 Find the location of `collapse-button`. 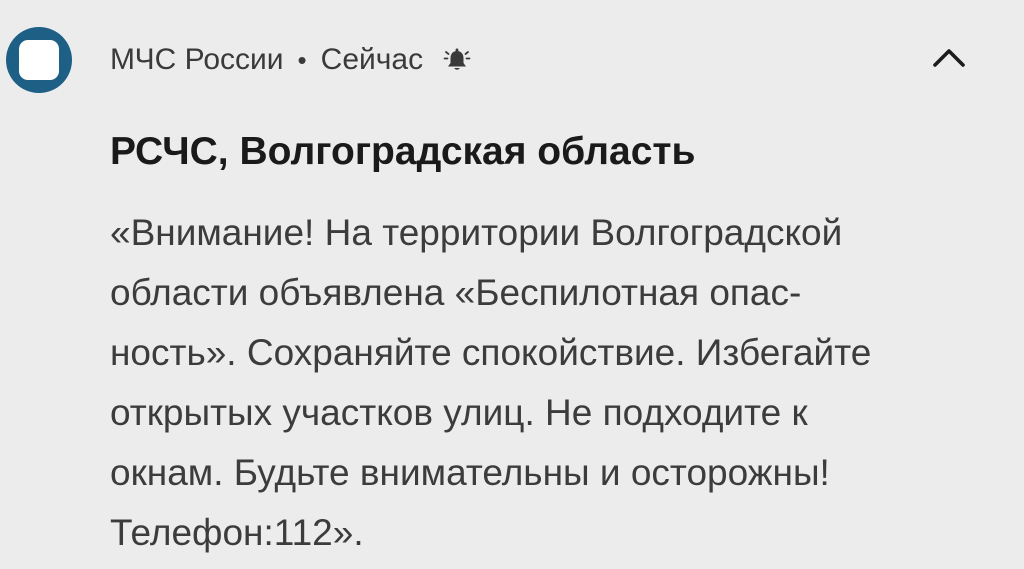

collapse-button is located at coordinates (949, 57).